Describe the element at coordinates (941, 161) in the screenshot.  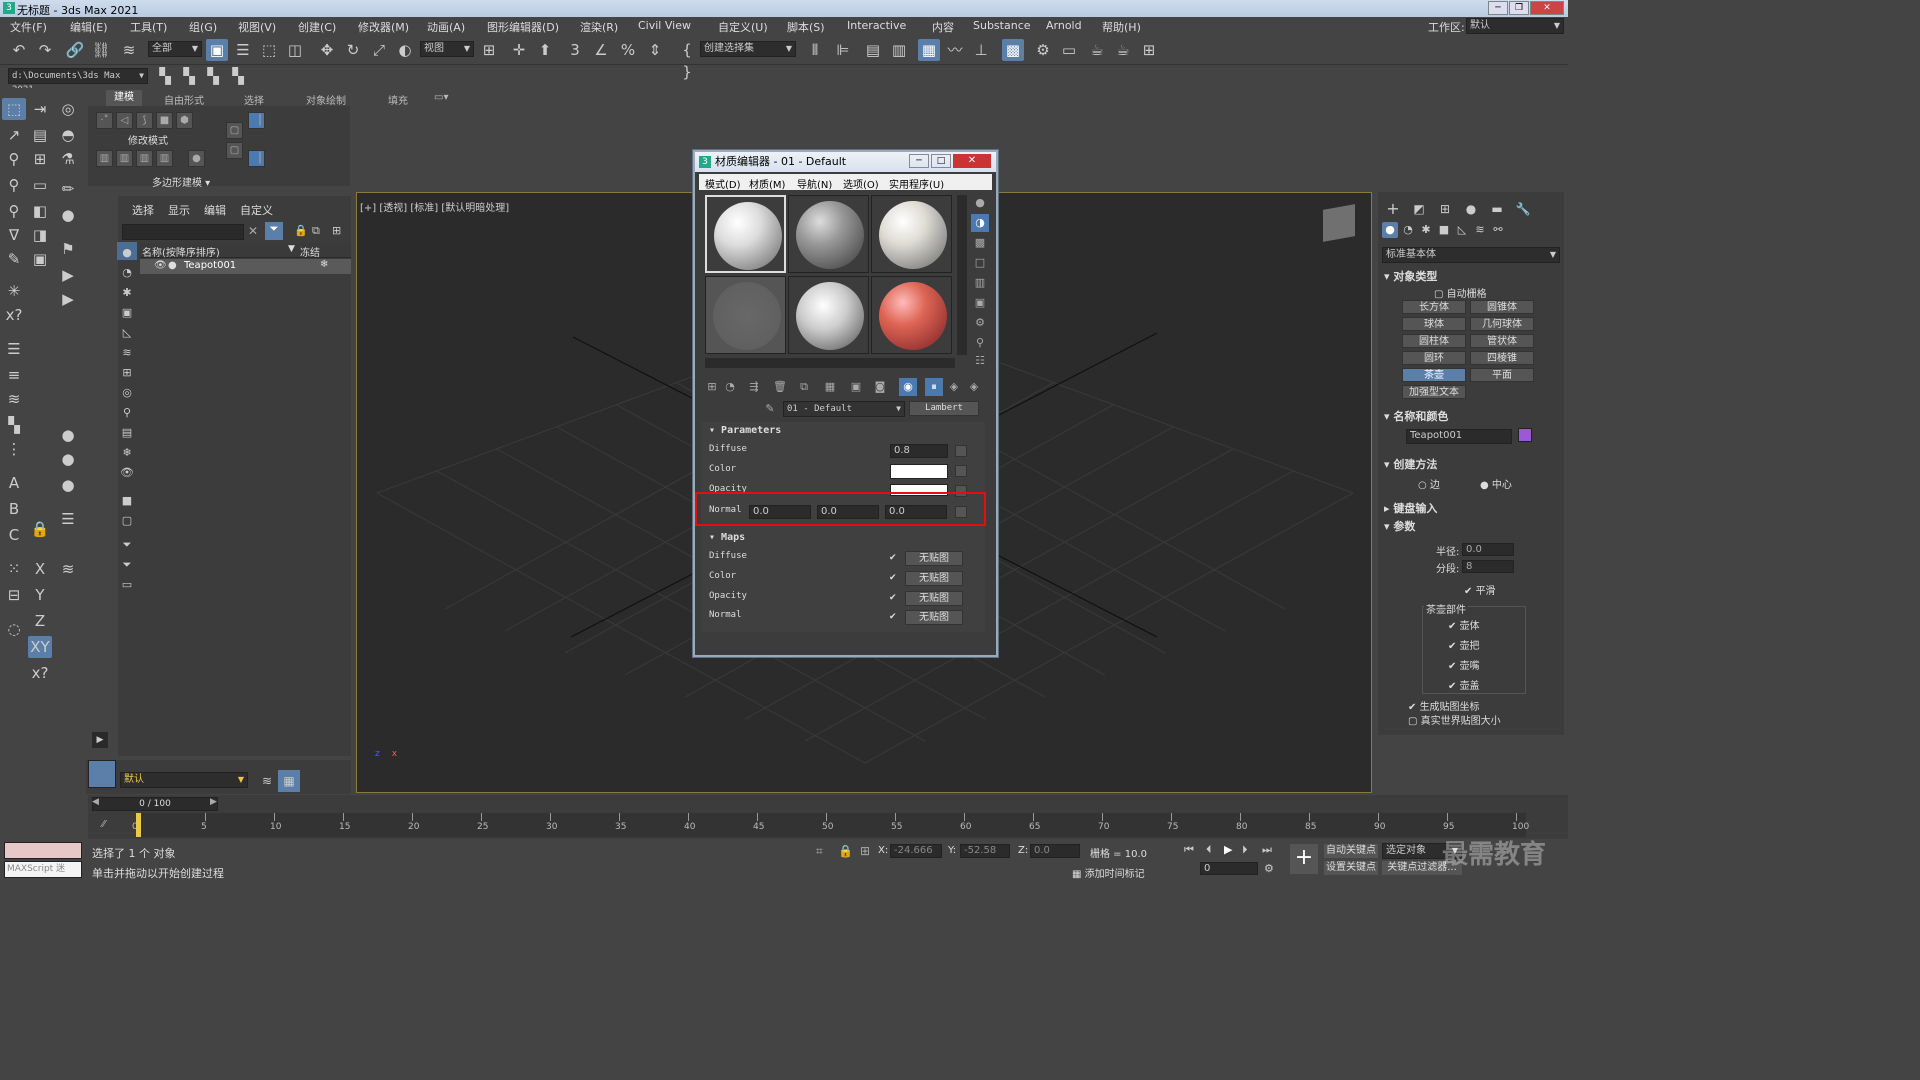
I see `me-maximize-button: □` at that location.